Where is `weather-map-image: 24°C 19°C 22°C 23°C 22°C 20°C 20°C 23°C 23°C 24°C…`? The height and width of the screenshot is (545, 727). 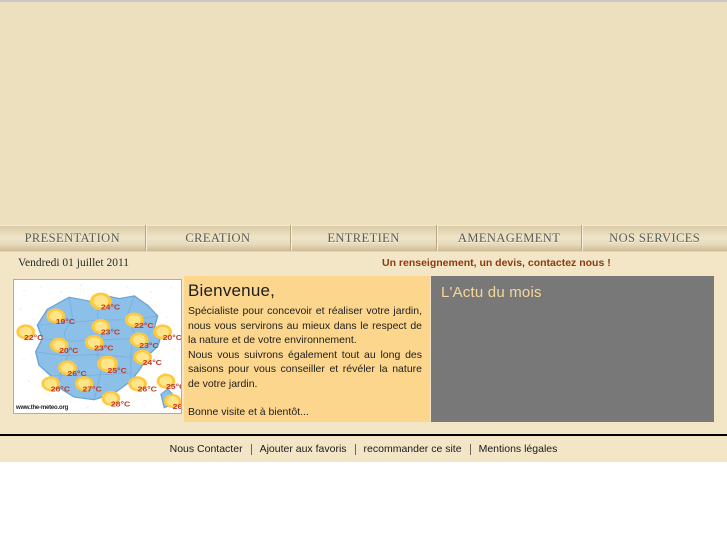
weather-map-image: 24°C 19°C 22°C 23°C 22°C 20°C 20°C 23°C 23°C 24°C… is located at coordinates (97, 346).